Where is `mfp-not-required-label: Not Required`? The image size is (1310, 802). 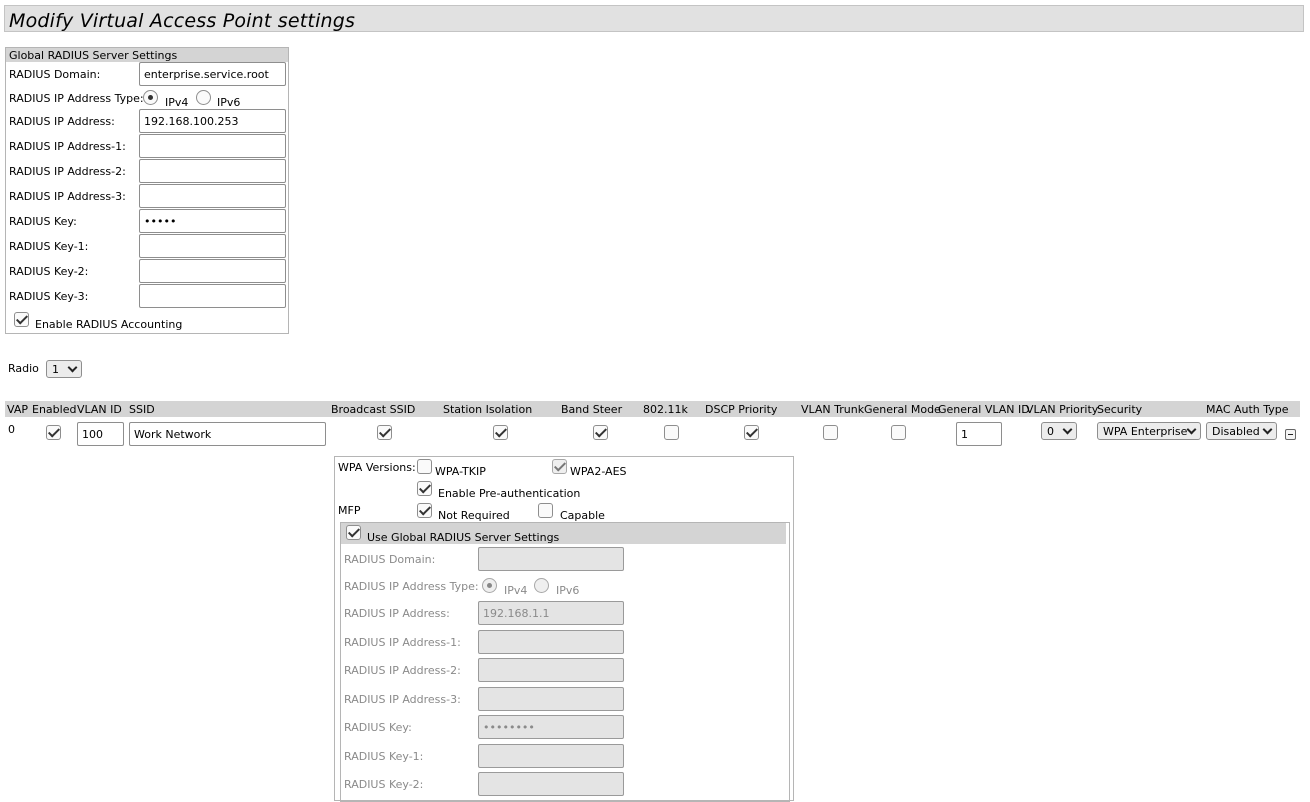 mfp-not-required-label: Not Required is located at coordinates (474, 515).